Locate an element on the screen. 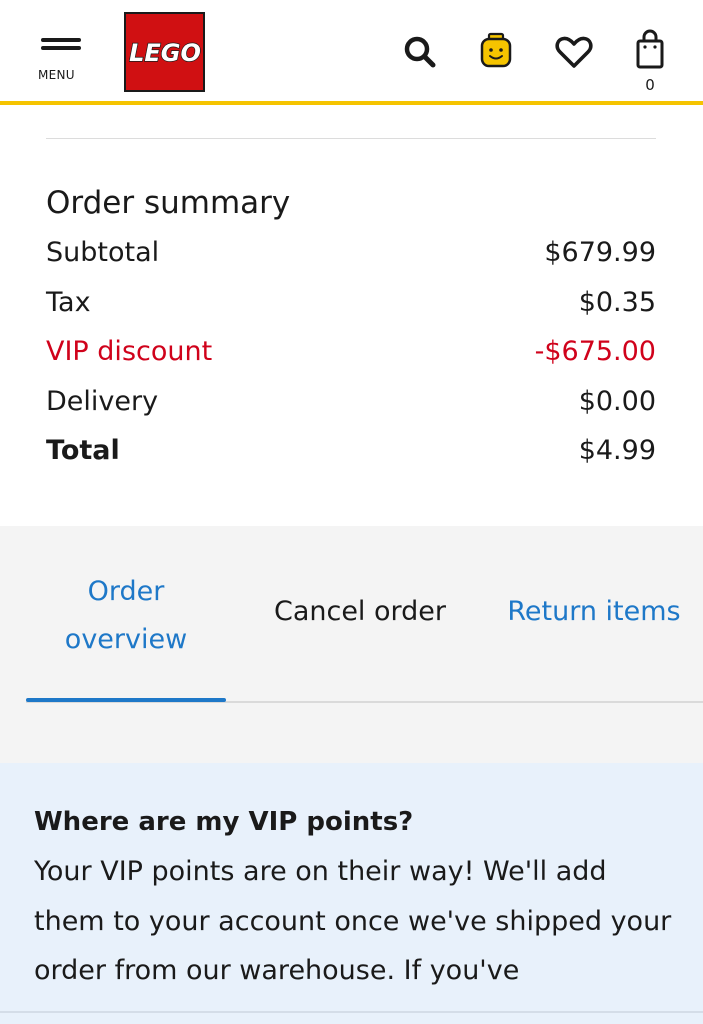  heart-icon is located at coordinates (574, 52).